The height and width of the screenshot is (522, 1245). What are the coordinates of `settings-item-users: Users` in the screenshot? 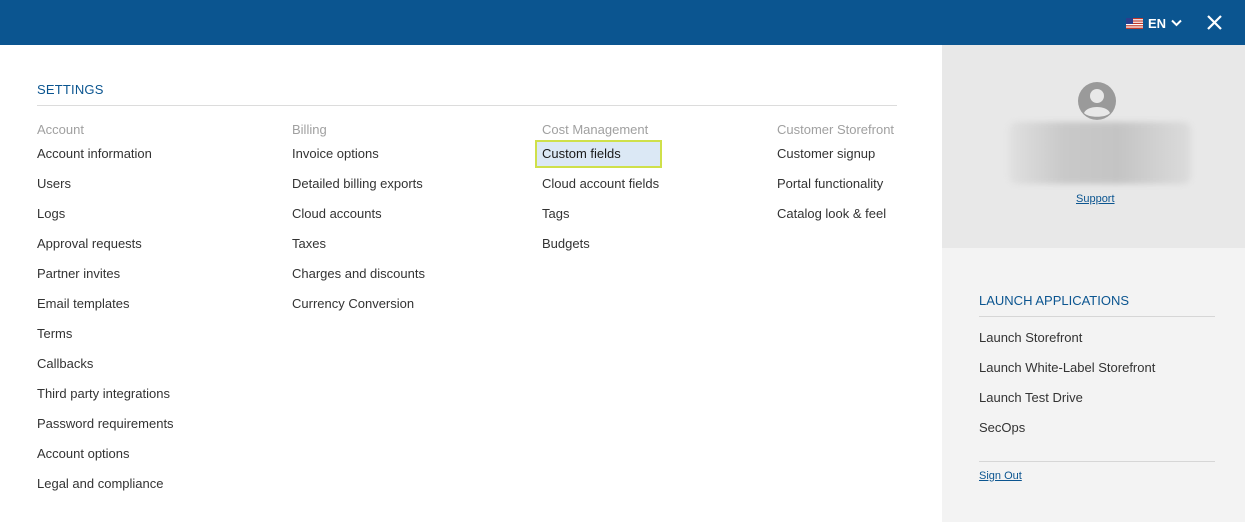 It's located at (105, 184).